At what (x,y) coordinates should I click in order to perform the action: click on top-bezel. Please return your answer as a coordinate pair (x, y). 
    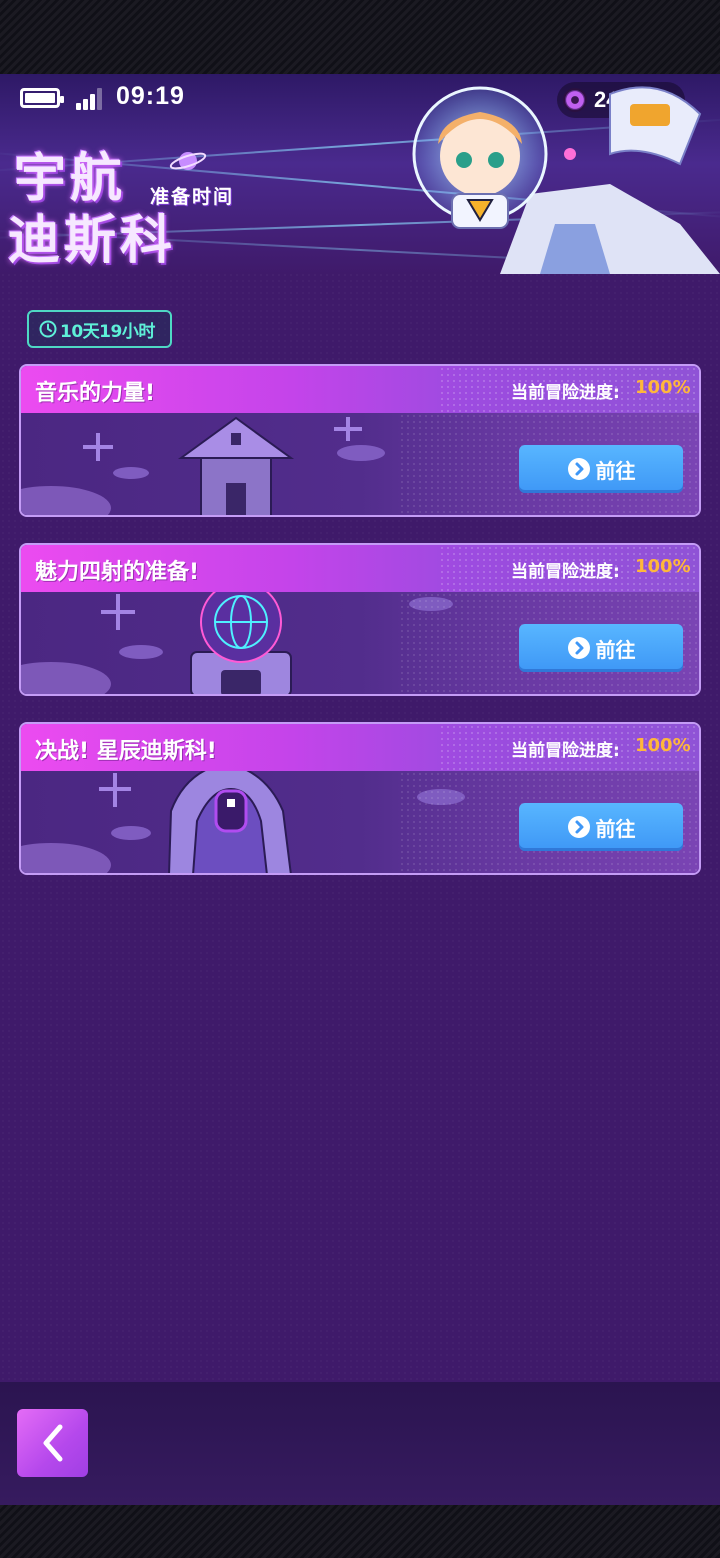
    Looking at the image, I should click on (360, 37).